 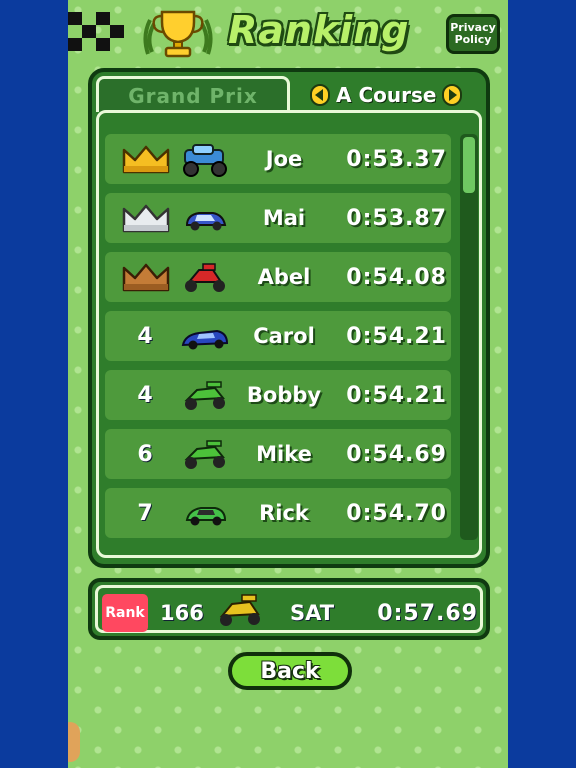 I want to click on ranking-row: Mai 0:53.87, so click(x=278, y=218).